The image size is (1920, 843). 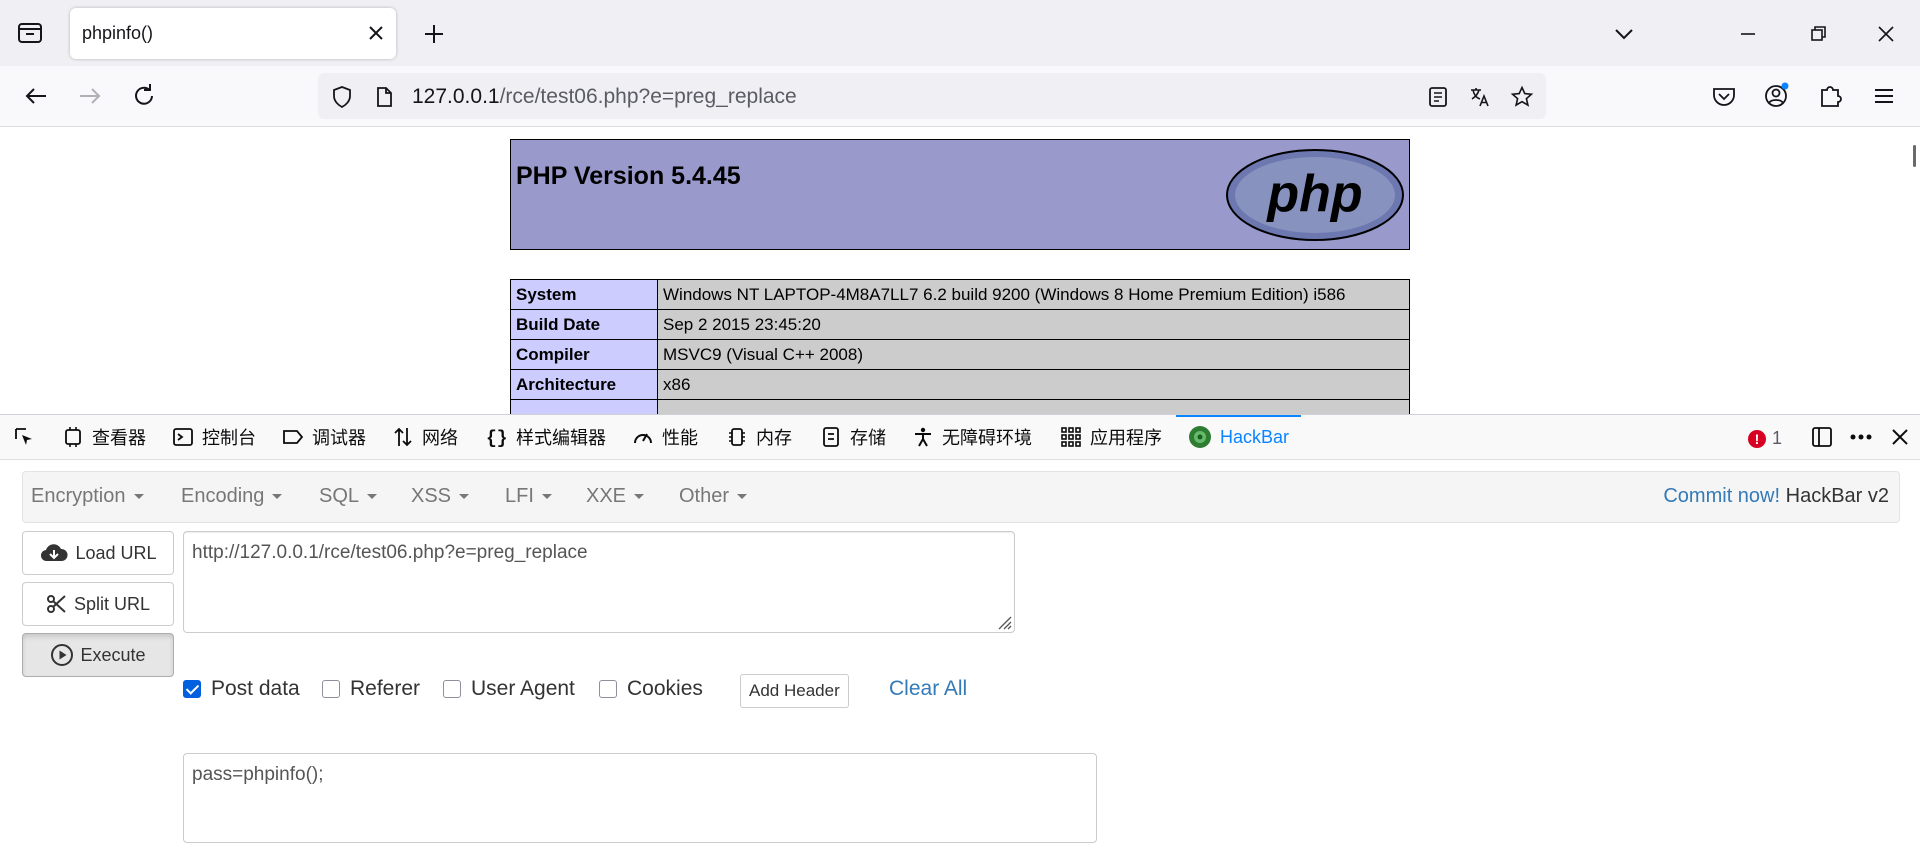 I want to click on page-scrollbar-thumb, so click(x=1914, y=156).